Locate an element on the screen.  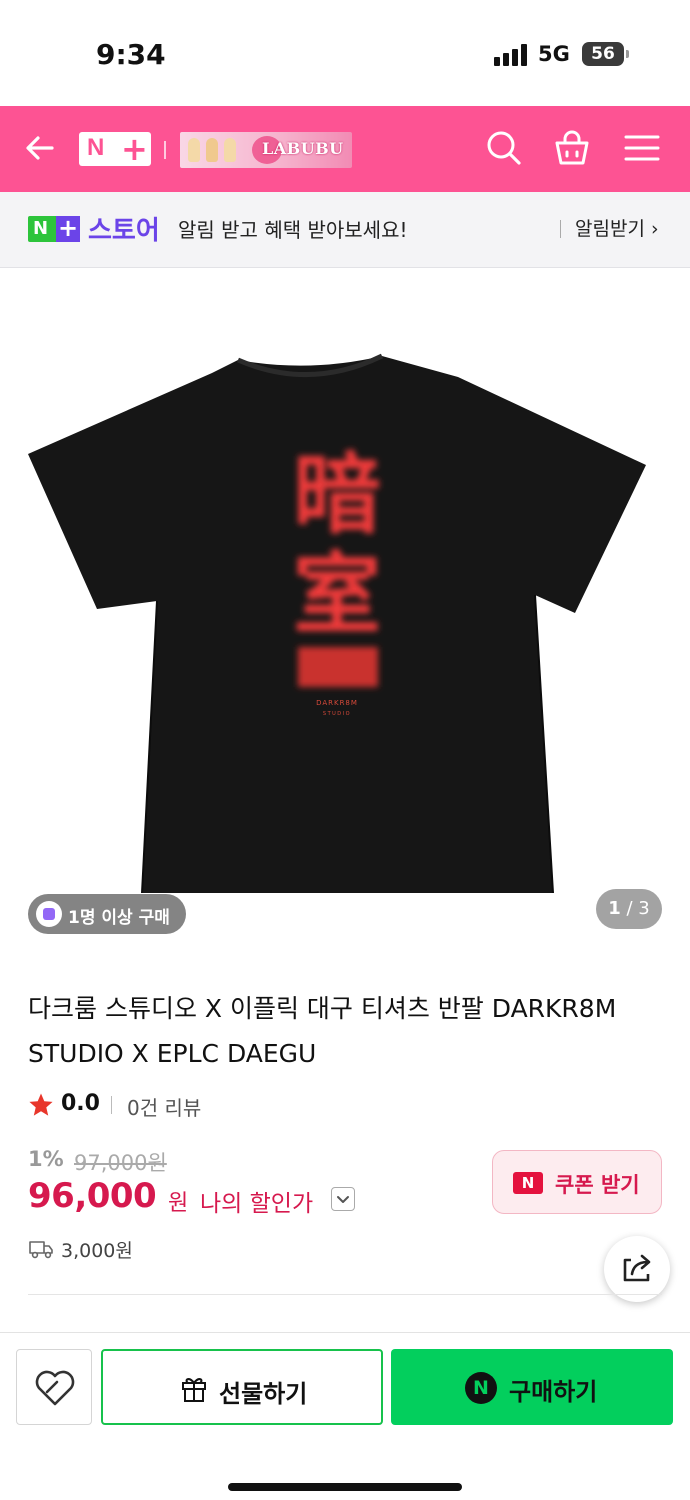
naver-plus-logo: N + is located at coordinates (115, 149).